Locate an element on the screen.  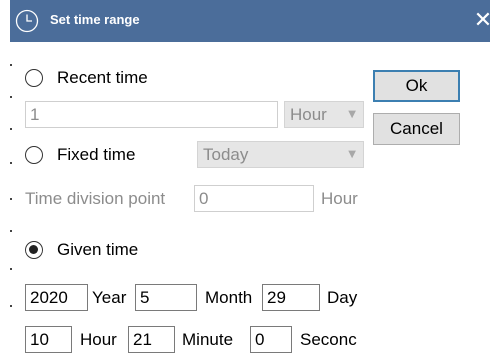
second-label: Seconc is located at coordinates (328, 339).